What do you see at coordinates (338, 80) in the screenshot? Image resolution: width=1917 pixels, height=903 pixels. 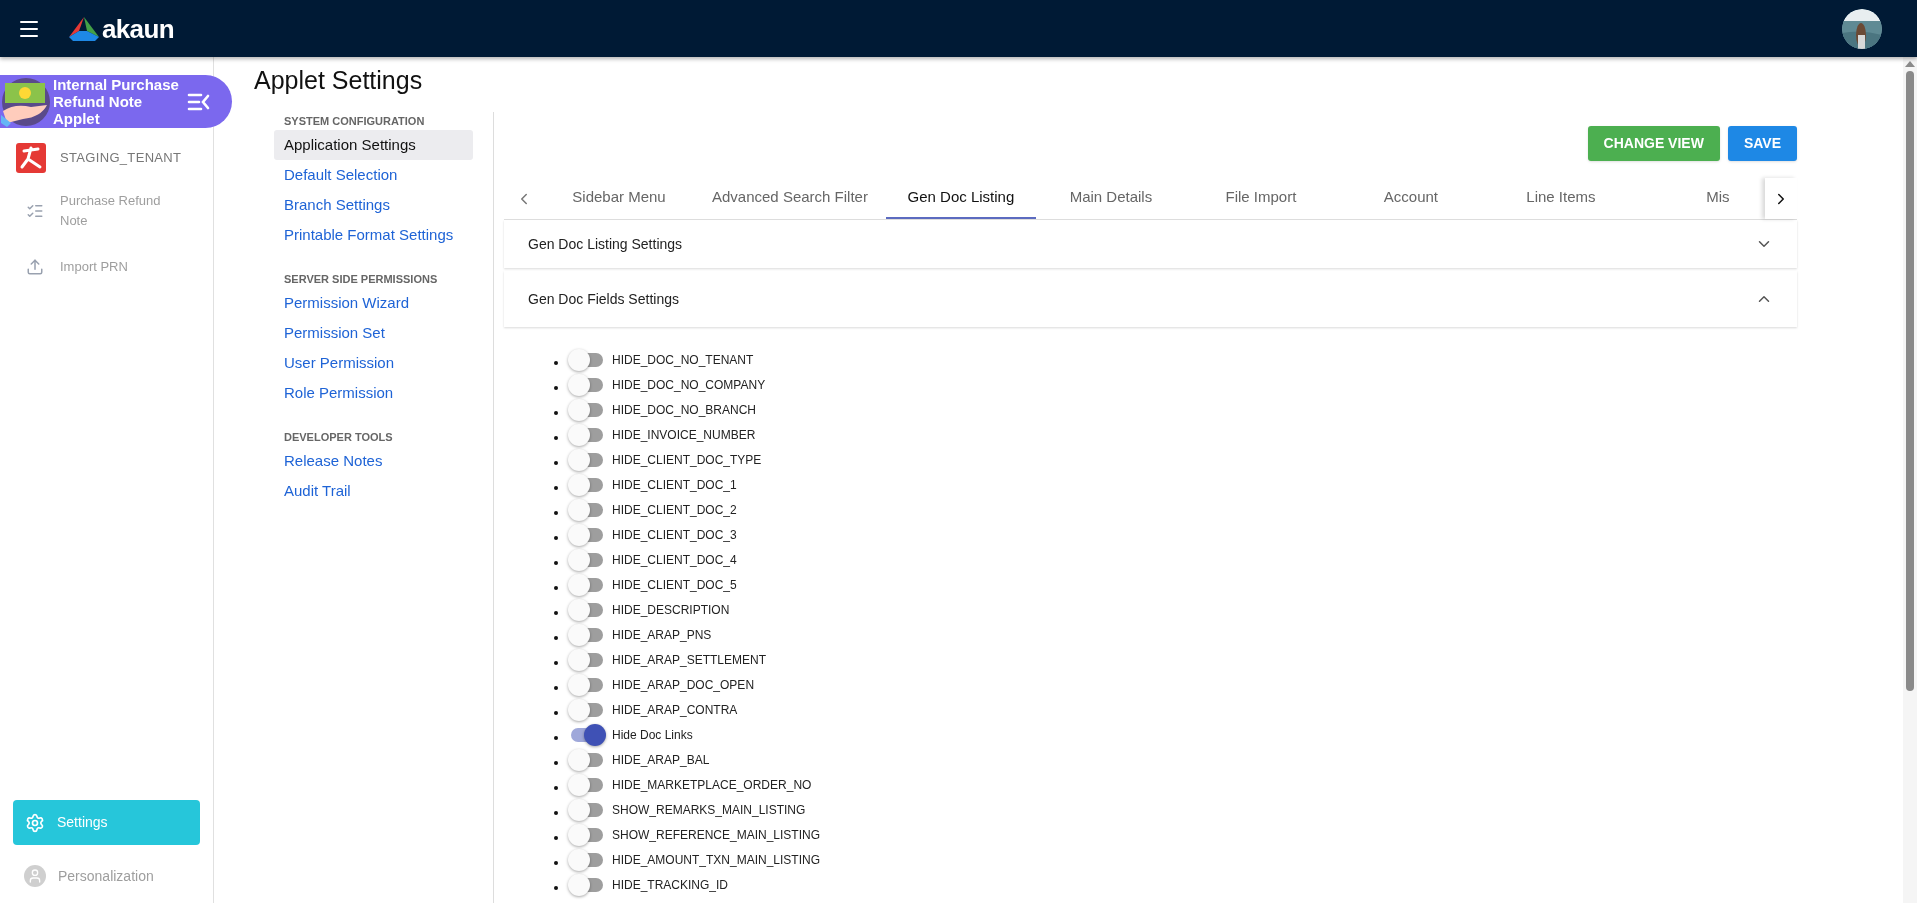 I see `page-title: Applet Settings` at bounding box center [338, 80].